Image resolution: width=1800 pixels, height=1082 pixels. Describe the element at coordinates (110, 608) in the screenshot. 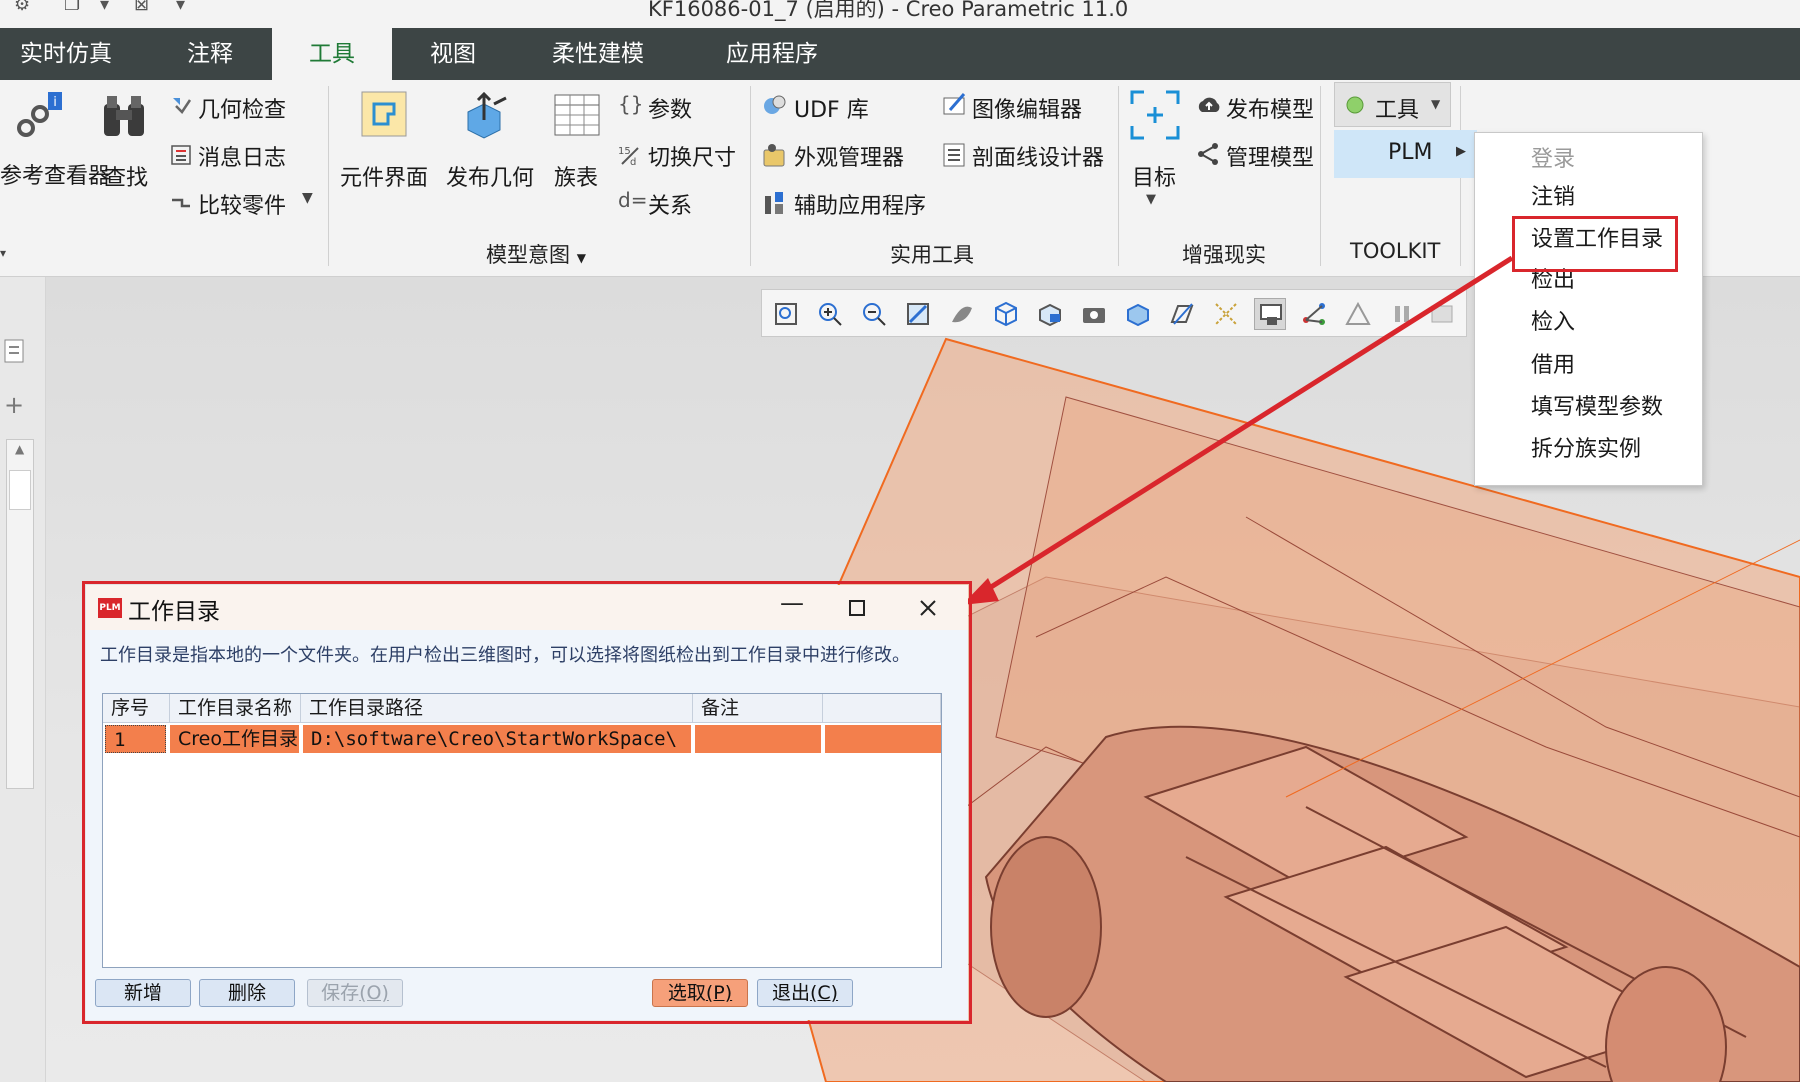

I see `plm-logo-icon: PLM` at that location.